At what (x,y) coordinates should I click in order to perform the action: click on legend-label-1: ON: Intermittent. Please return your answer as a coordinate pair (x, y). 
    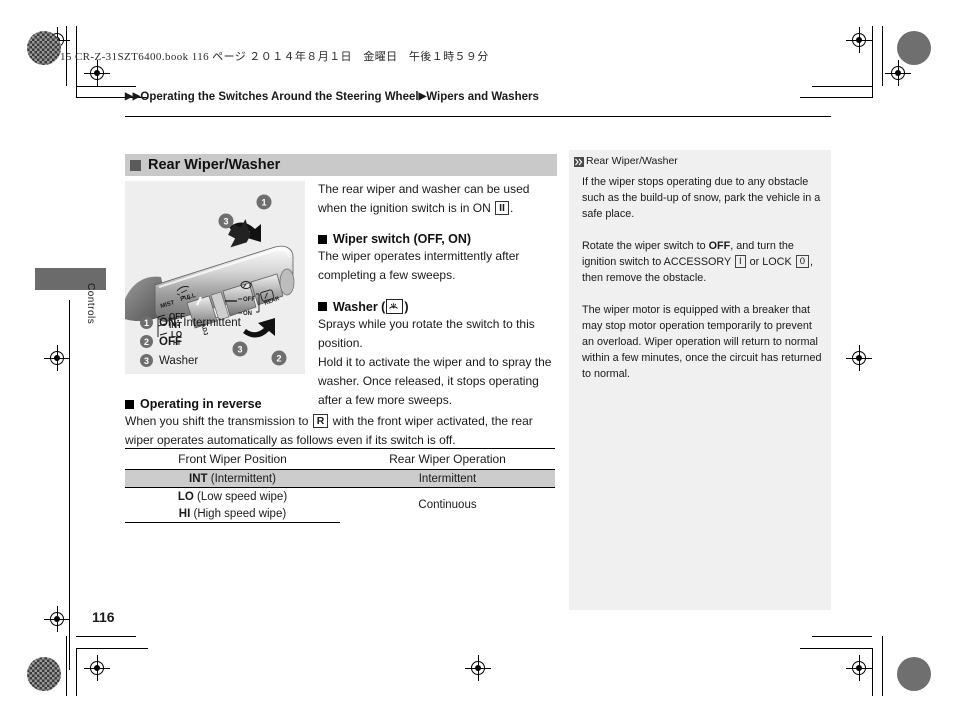
    Looking at the image, I should click on (200, 323).